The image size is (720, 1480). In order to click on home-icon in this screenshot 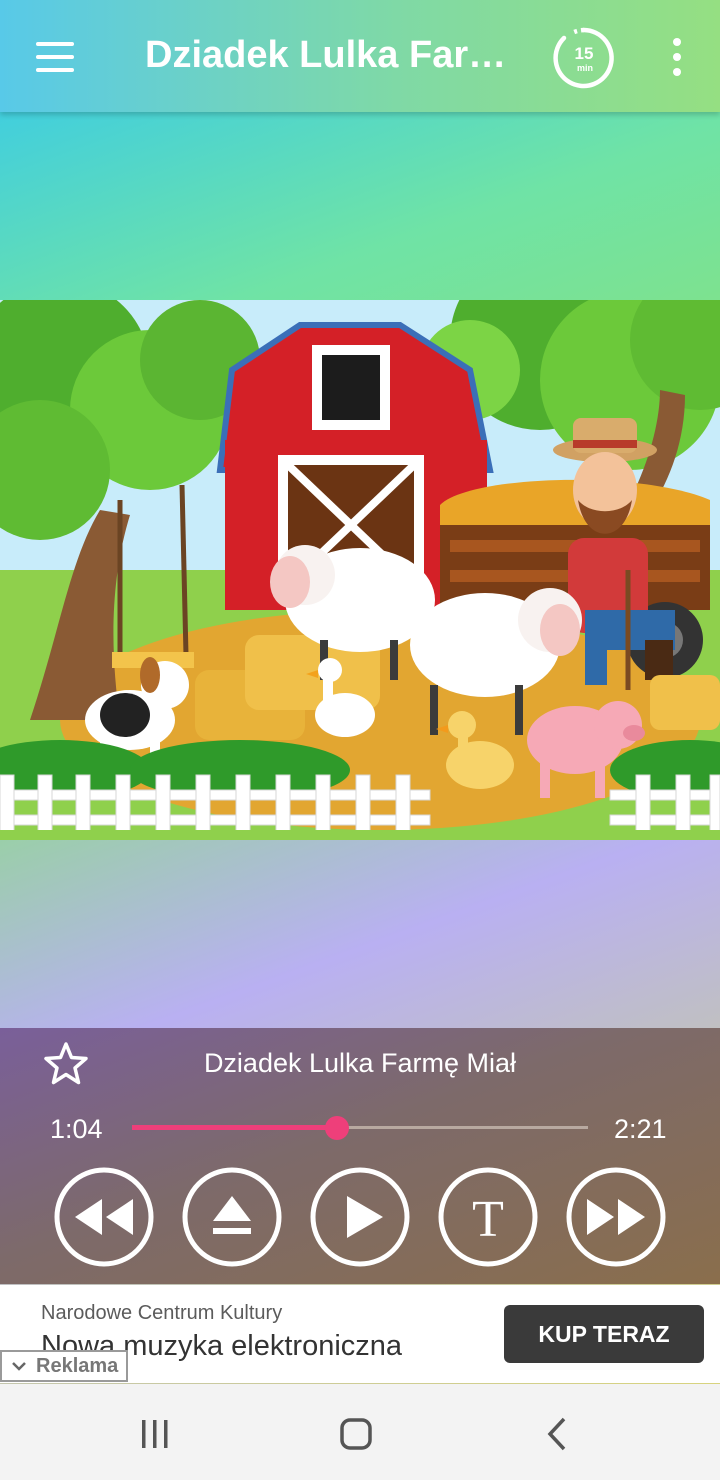, I will do `click(356, 1434)`.